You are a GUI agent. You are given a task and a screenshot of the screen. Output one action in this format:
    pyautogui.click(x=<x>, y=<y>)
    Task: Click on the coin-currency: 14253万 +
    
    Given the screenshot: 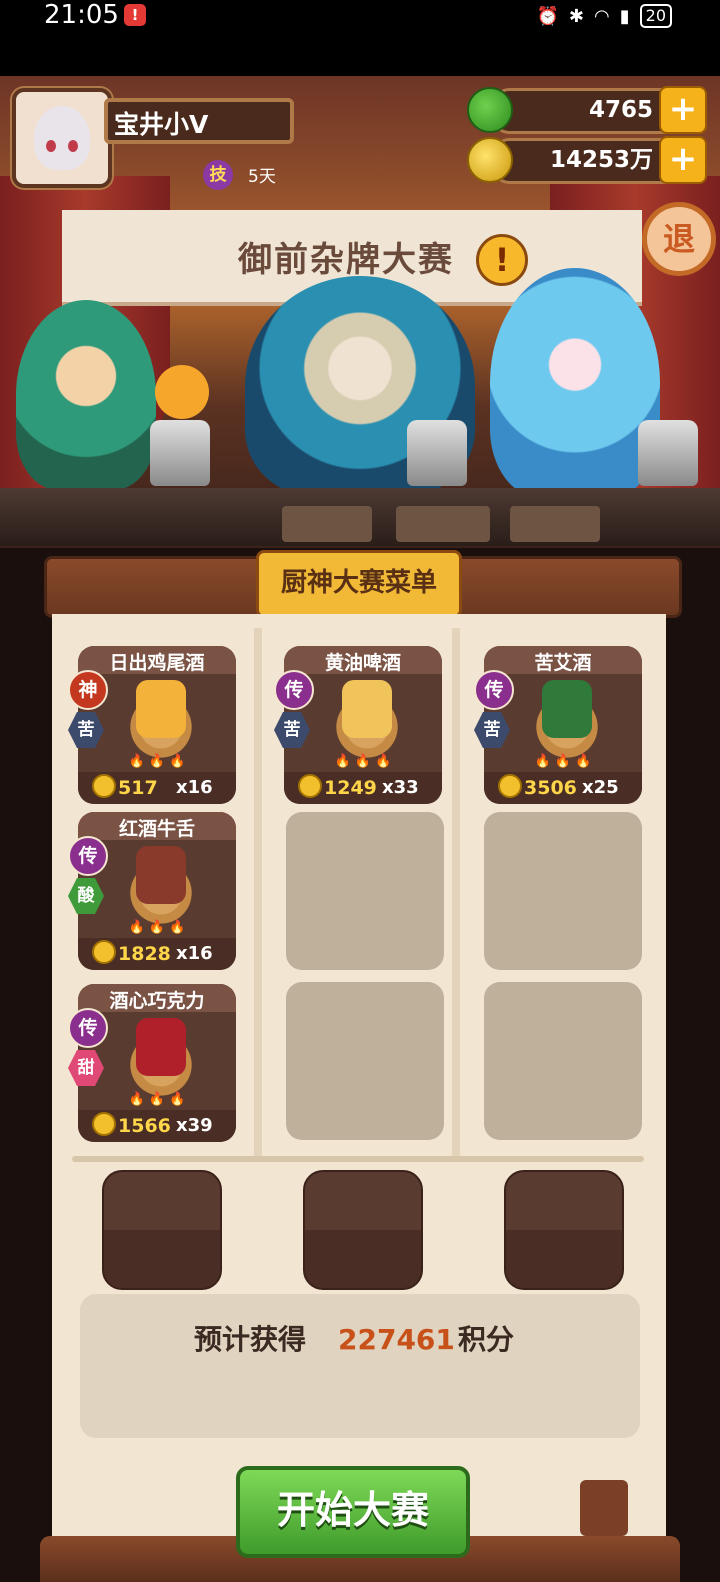 What is the action you would take?
    pyautogui.click(x=587, y=160)
    